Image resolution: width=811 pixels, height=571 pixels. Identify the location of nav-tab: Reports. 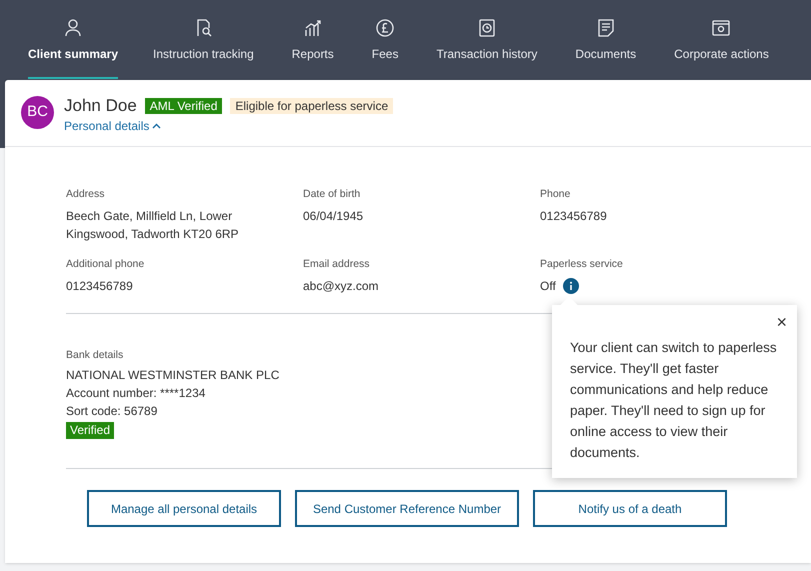
(313, 39).